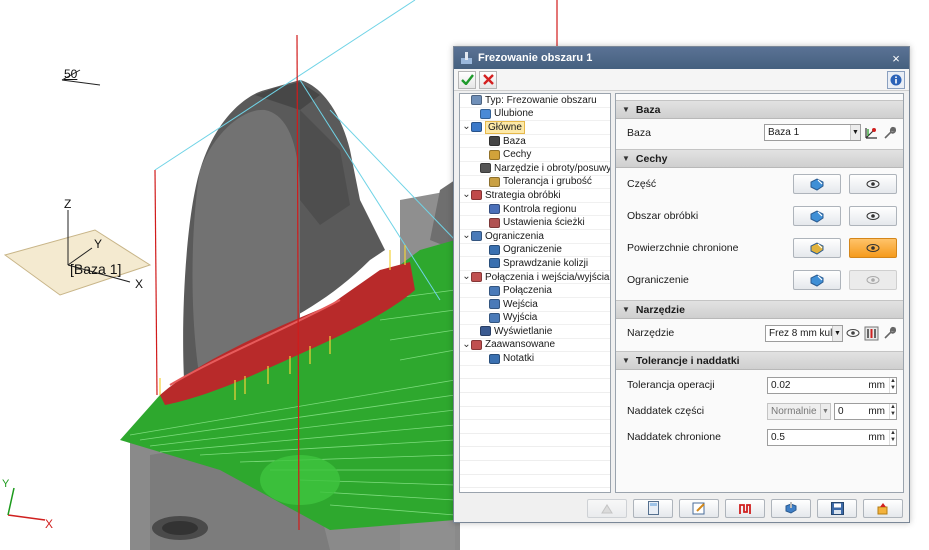 The height and width of the screenshot is (550, 929). What do you see at coordinates (778, 437) in the screenshot?
I see `protected-allowance-value: 0.5` at bounding box center [778, 437].